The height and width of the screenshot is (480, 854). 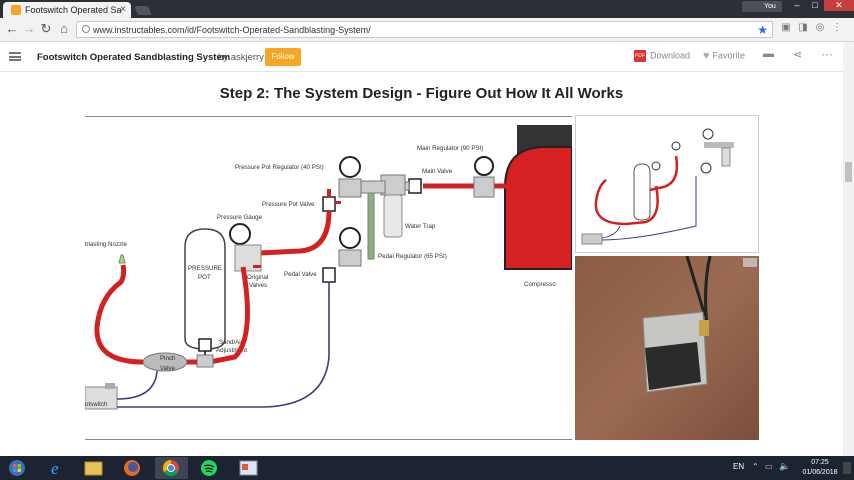 What do you see at coordinates (283, 57) in the screenshot?
I see `follow-button: Follow` at bounding box center [283, 57].